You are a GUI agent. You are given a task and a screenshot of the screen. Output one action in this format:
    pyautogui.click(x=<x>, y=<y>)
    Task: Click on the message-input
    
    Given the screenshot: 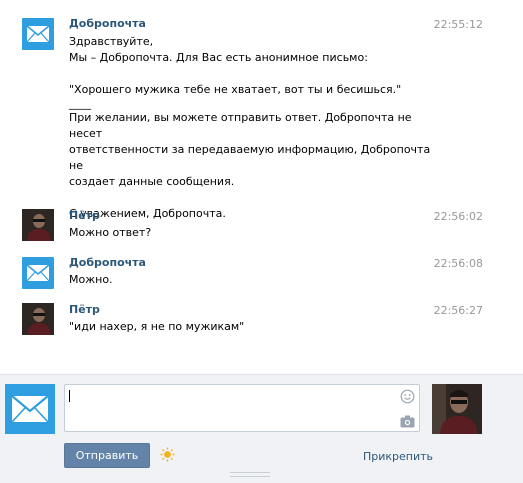 What is the action you would take?
    pyautogui.click(x=242, y=408)
    